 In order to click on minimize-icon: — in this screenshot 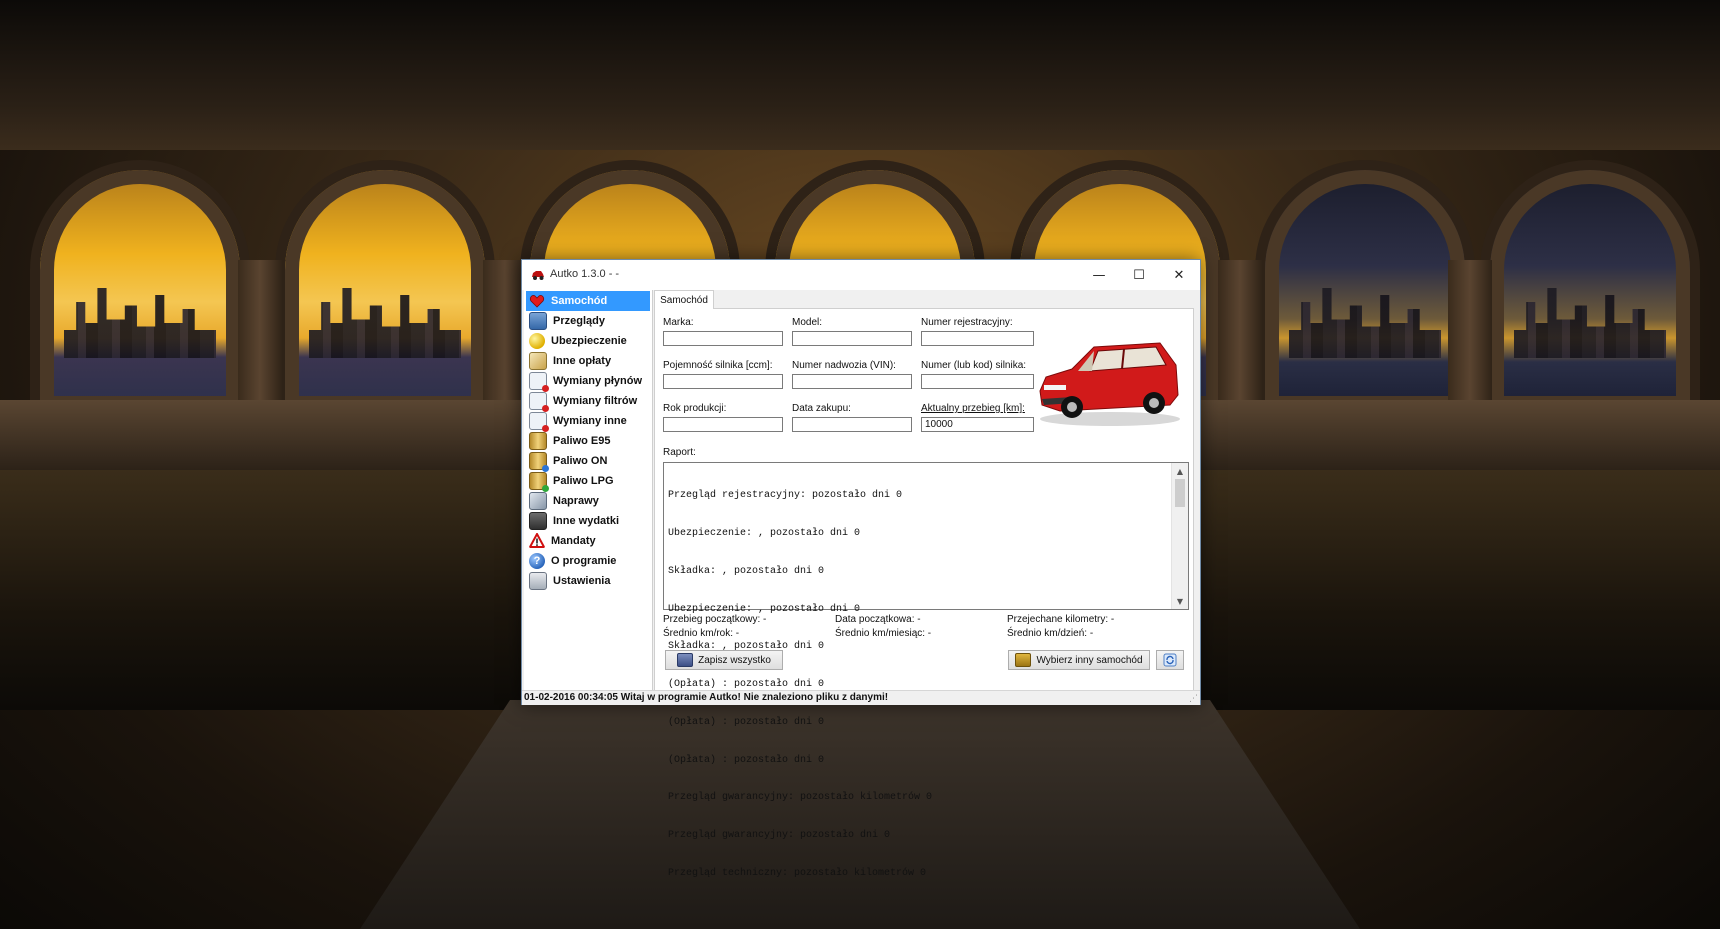, I will do `click(1099, 275)`.